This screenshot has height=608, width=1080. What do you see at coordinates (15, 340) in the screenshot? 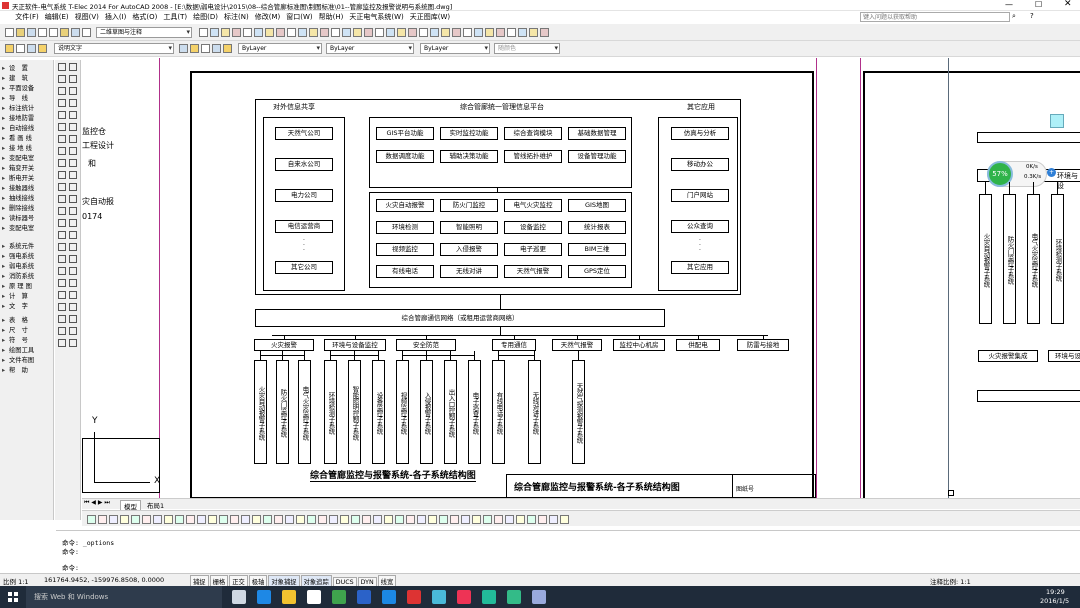
I see `panel-item: ▸ 符 号` at bounding box center [15, 340].